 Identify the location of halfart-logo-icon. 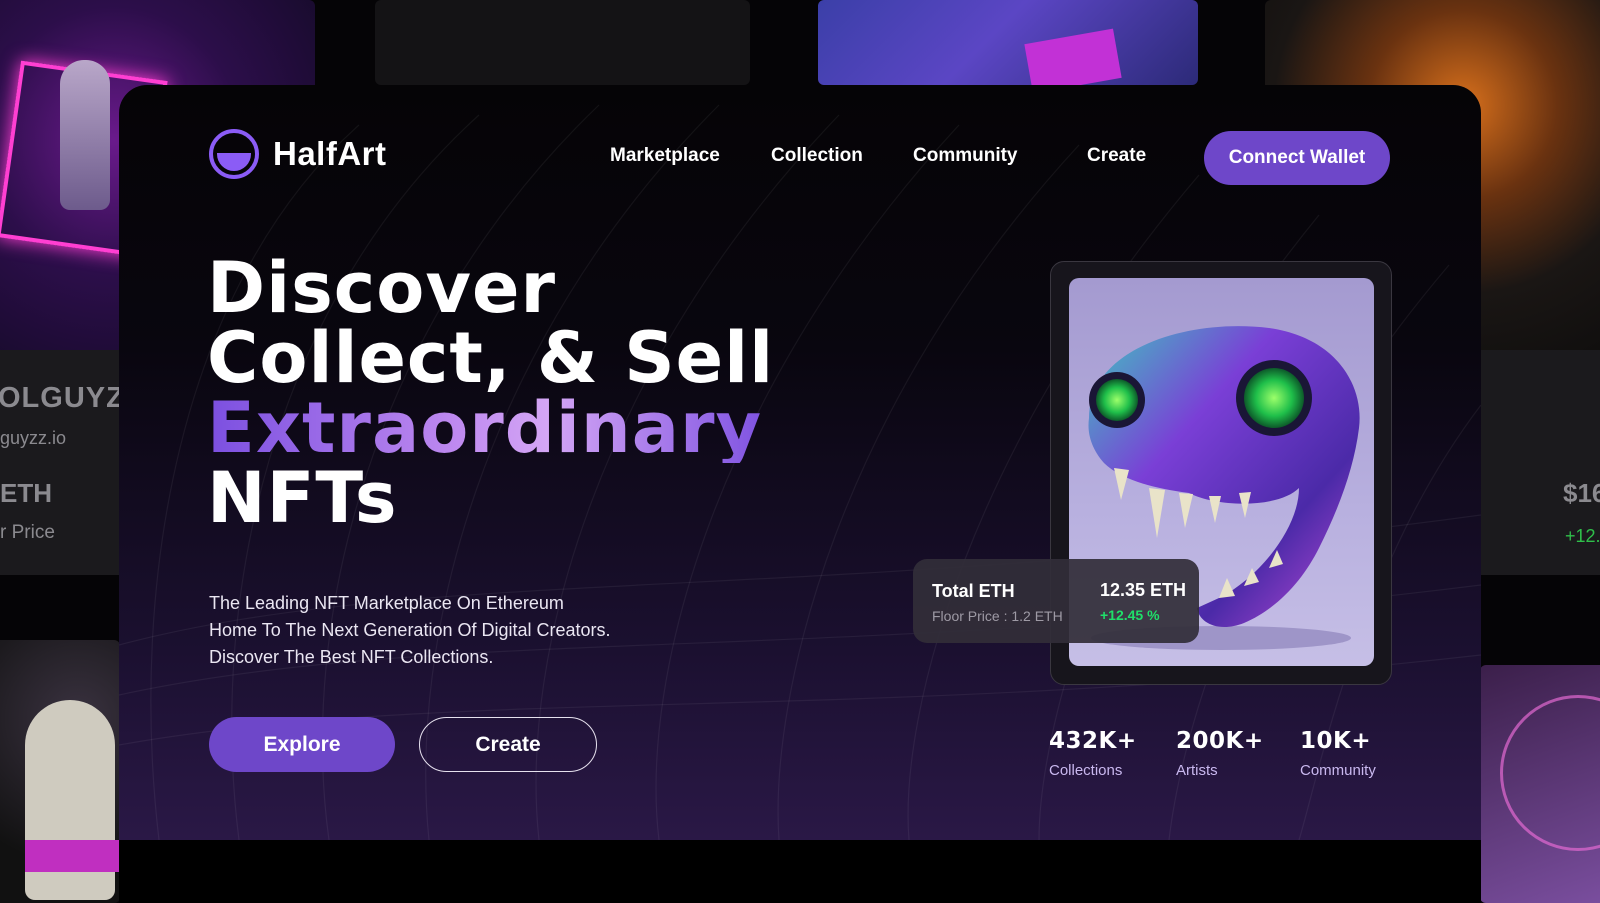
(234, 154).